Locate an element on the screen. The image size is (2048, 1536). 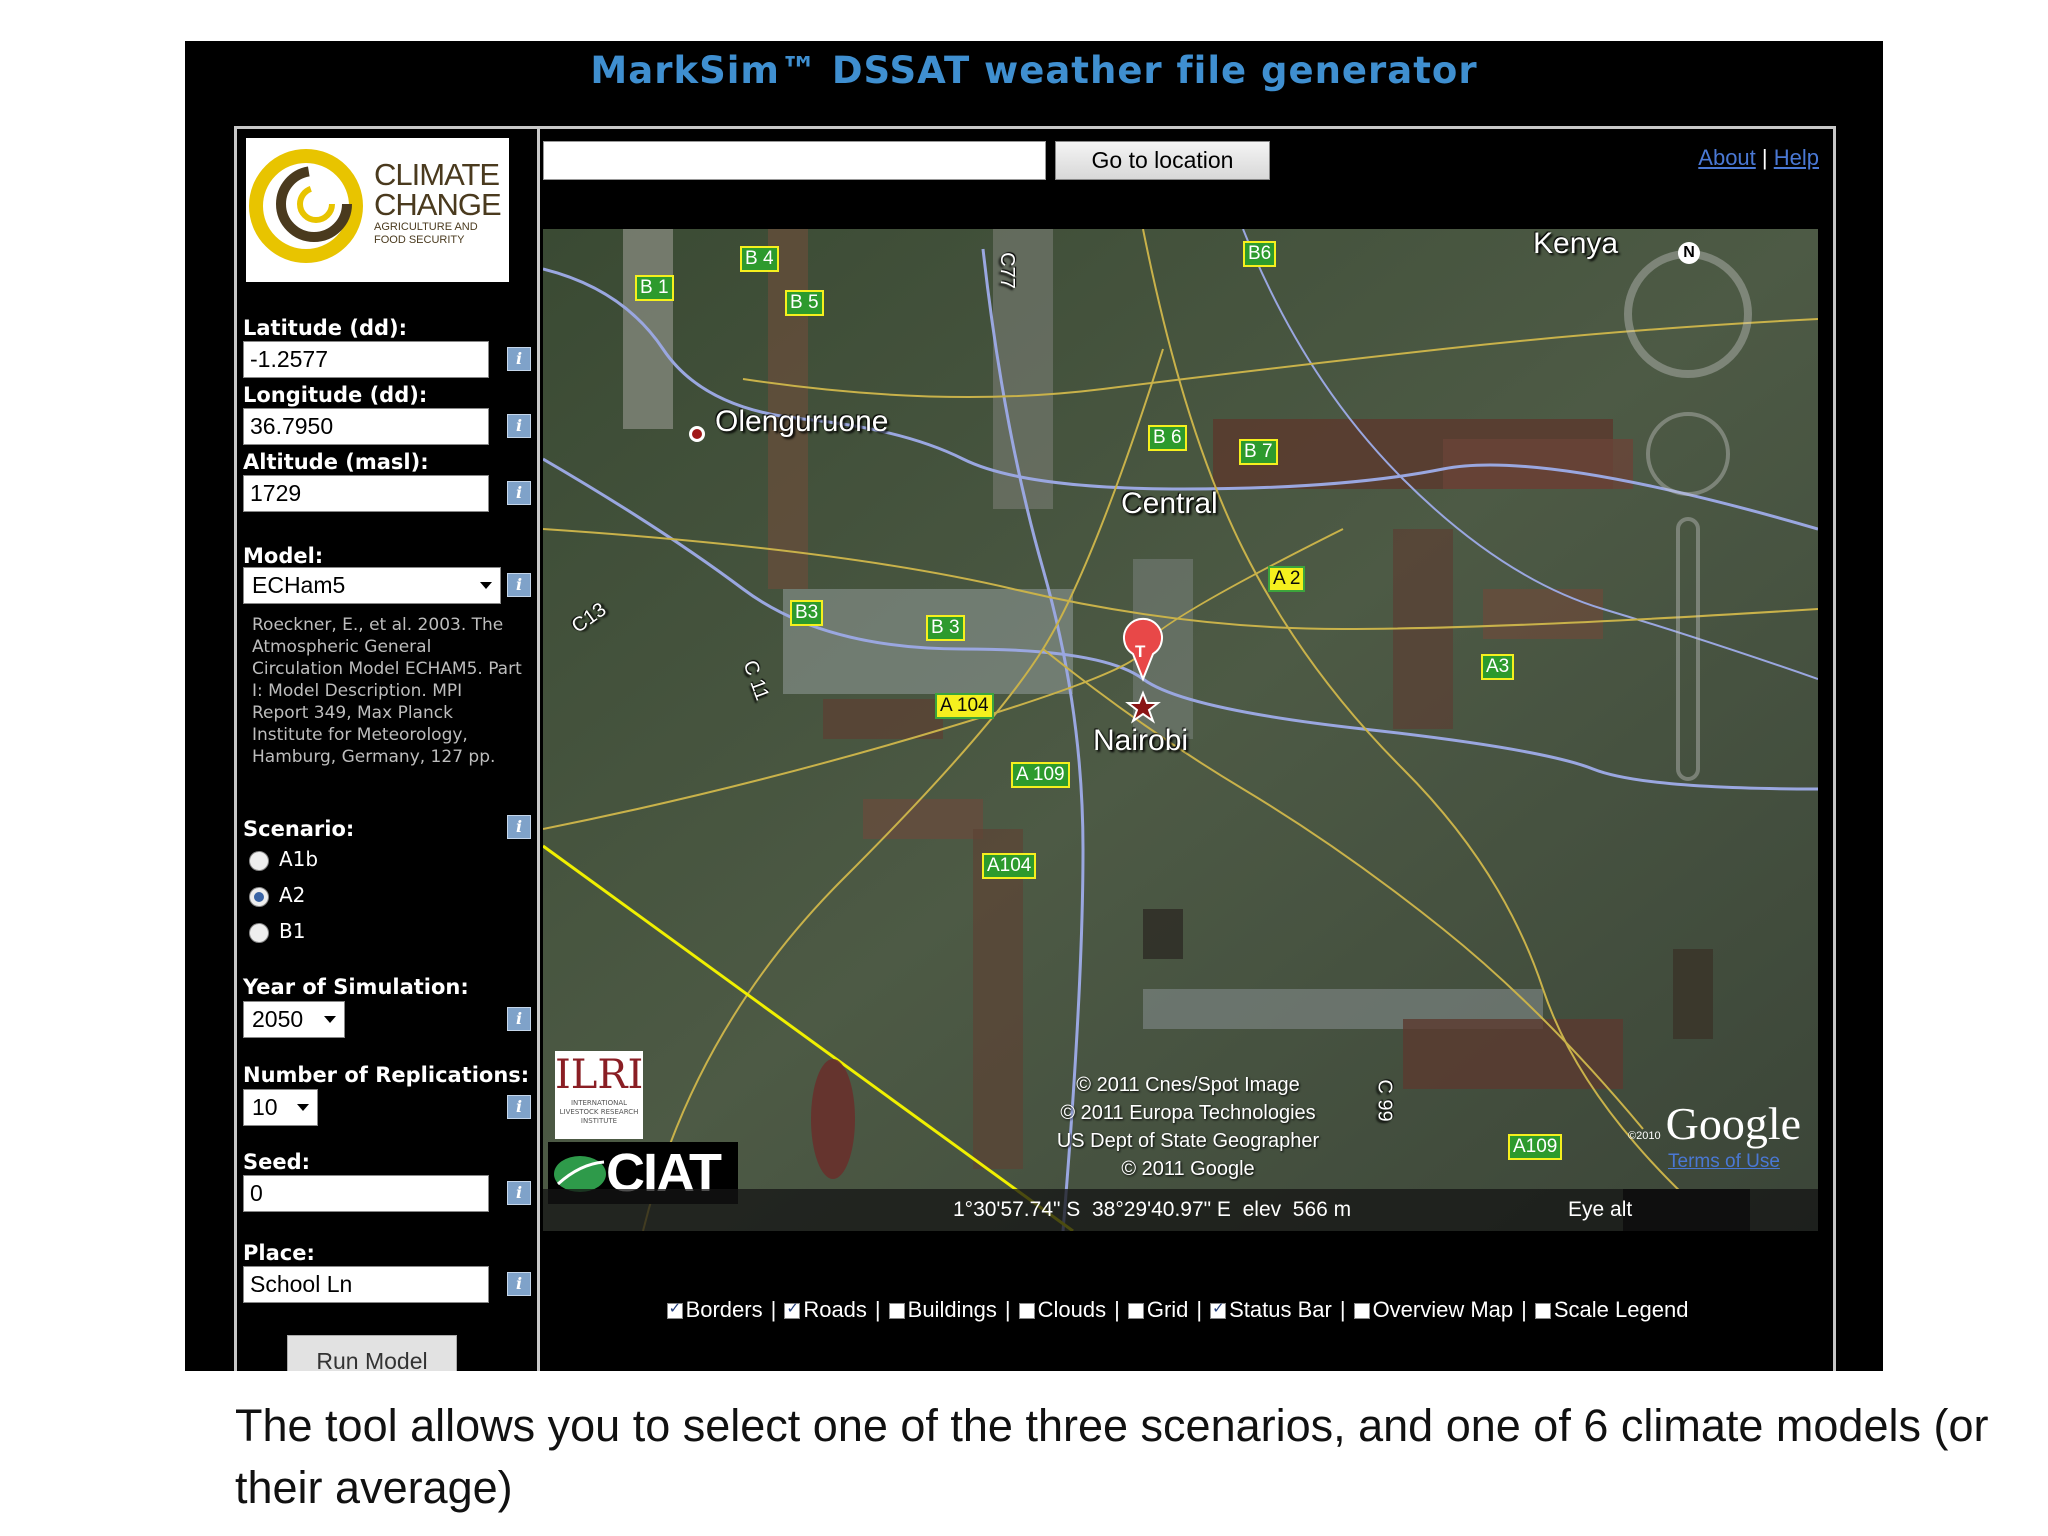
scenario-option-a1b: A1b is located at coordinates (283, 862).